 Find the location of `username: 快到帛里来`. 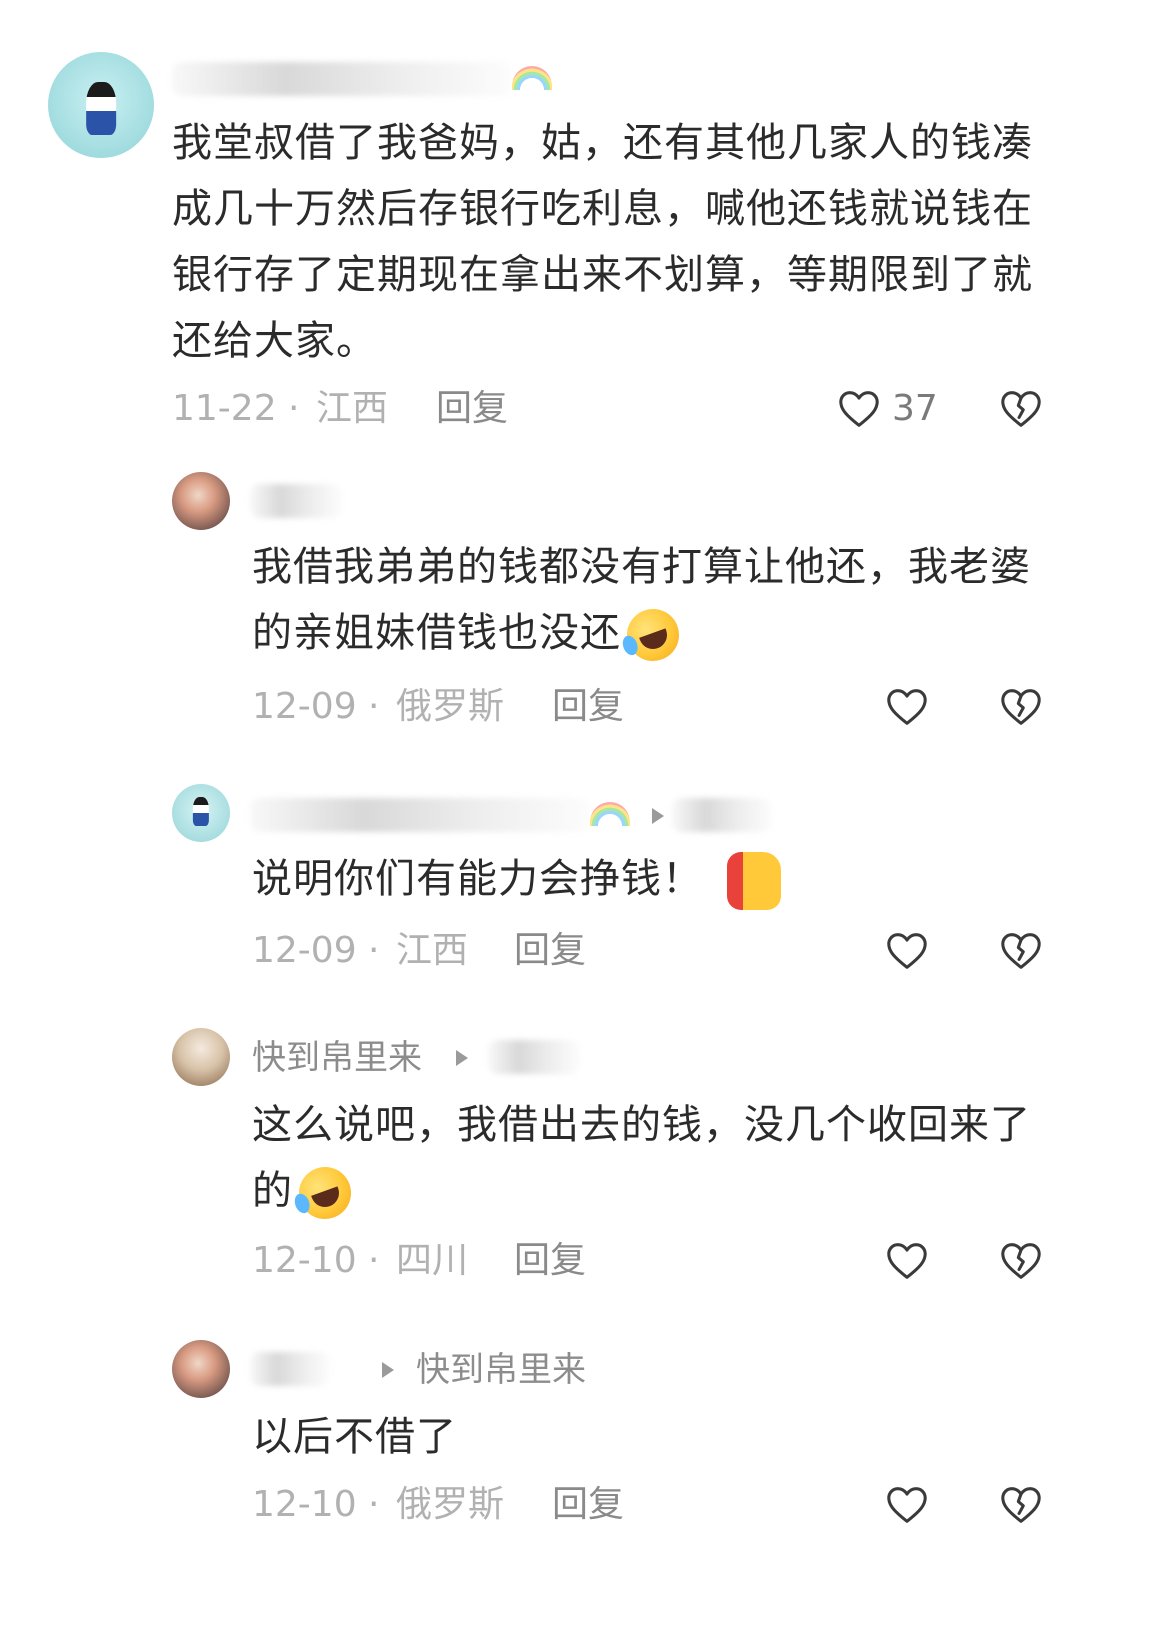

username: 快到帛里来 is located at coordinates (337, 1058).